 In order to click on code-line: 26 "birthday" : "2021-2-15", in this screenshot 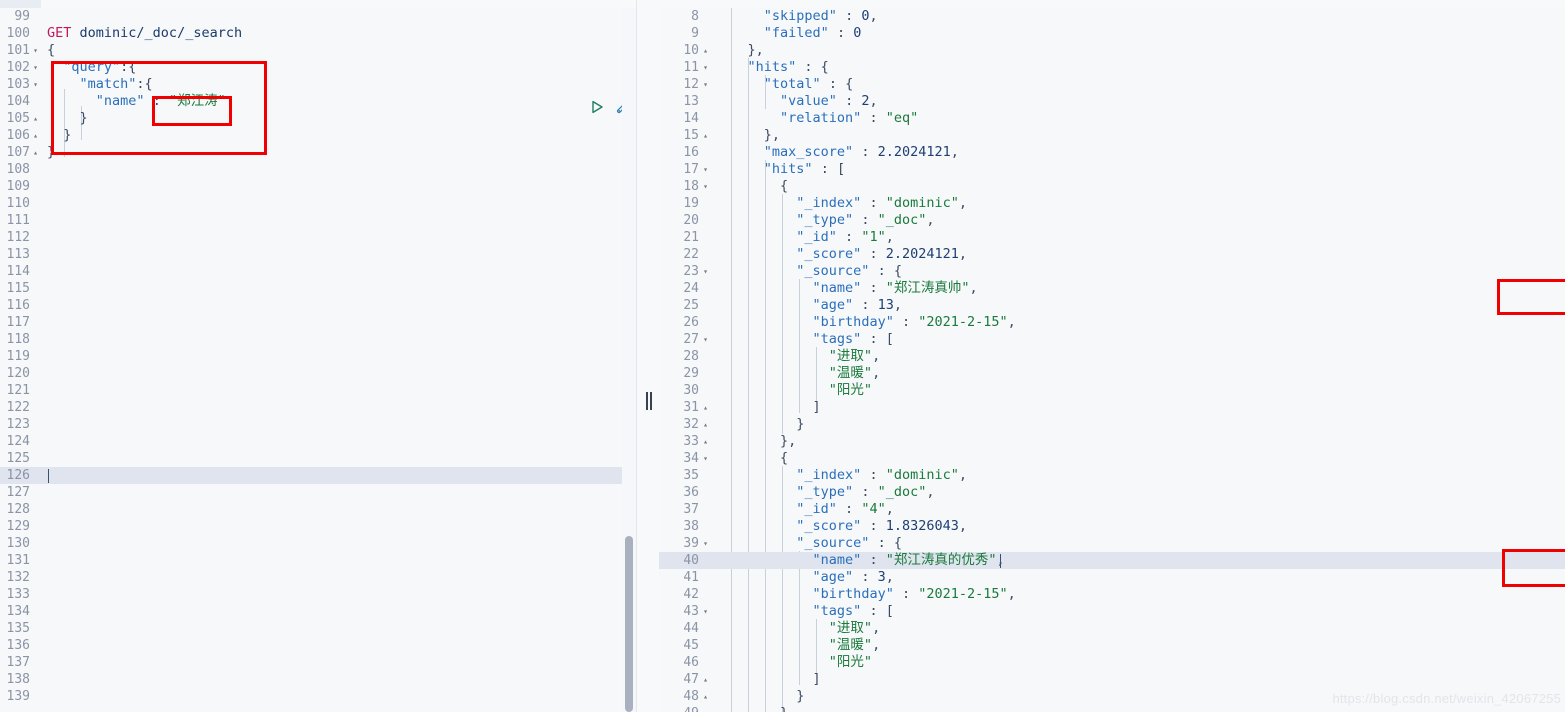, I will do `click(1112, 322)`.